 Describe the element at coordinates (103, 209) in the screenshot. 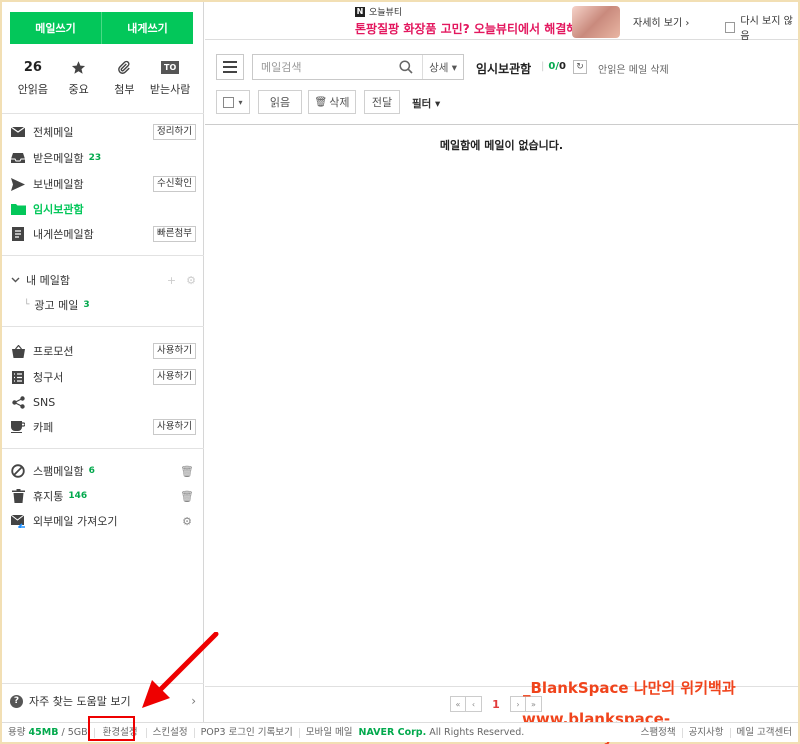

I see `sidebar-item-drafts: 임시보관함` at that location.